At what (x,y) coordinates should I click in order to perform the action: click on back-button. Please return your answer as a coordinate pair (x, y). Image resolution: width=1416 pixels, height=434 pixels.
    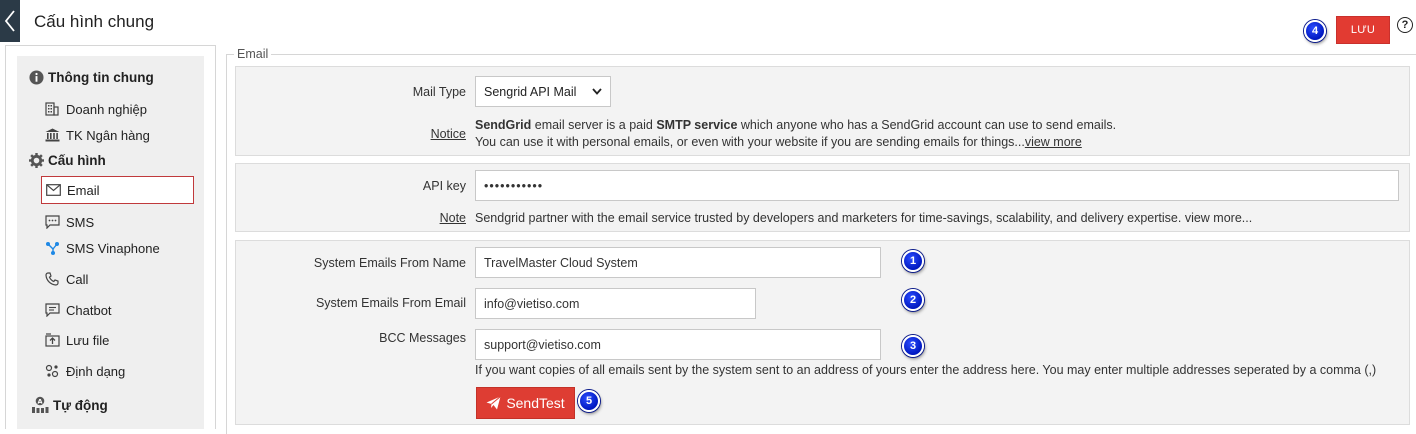
    Looking at the image, I should click on (10, 21).